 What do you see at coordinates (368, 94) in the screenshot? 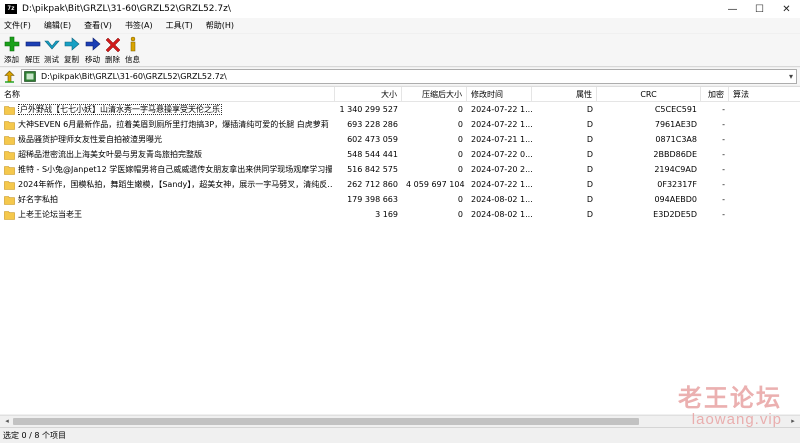
I see `column-size: 大小` at bounding box center [368, 94].